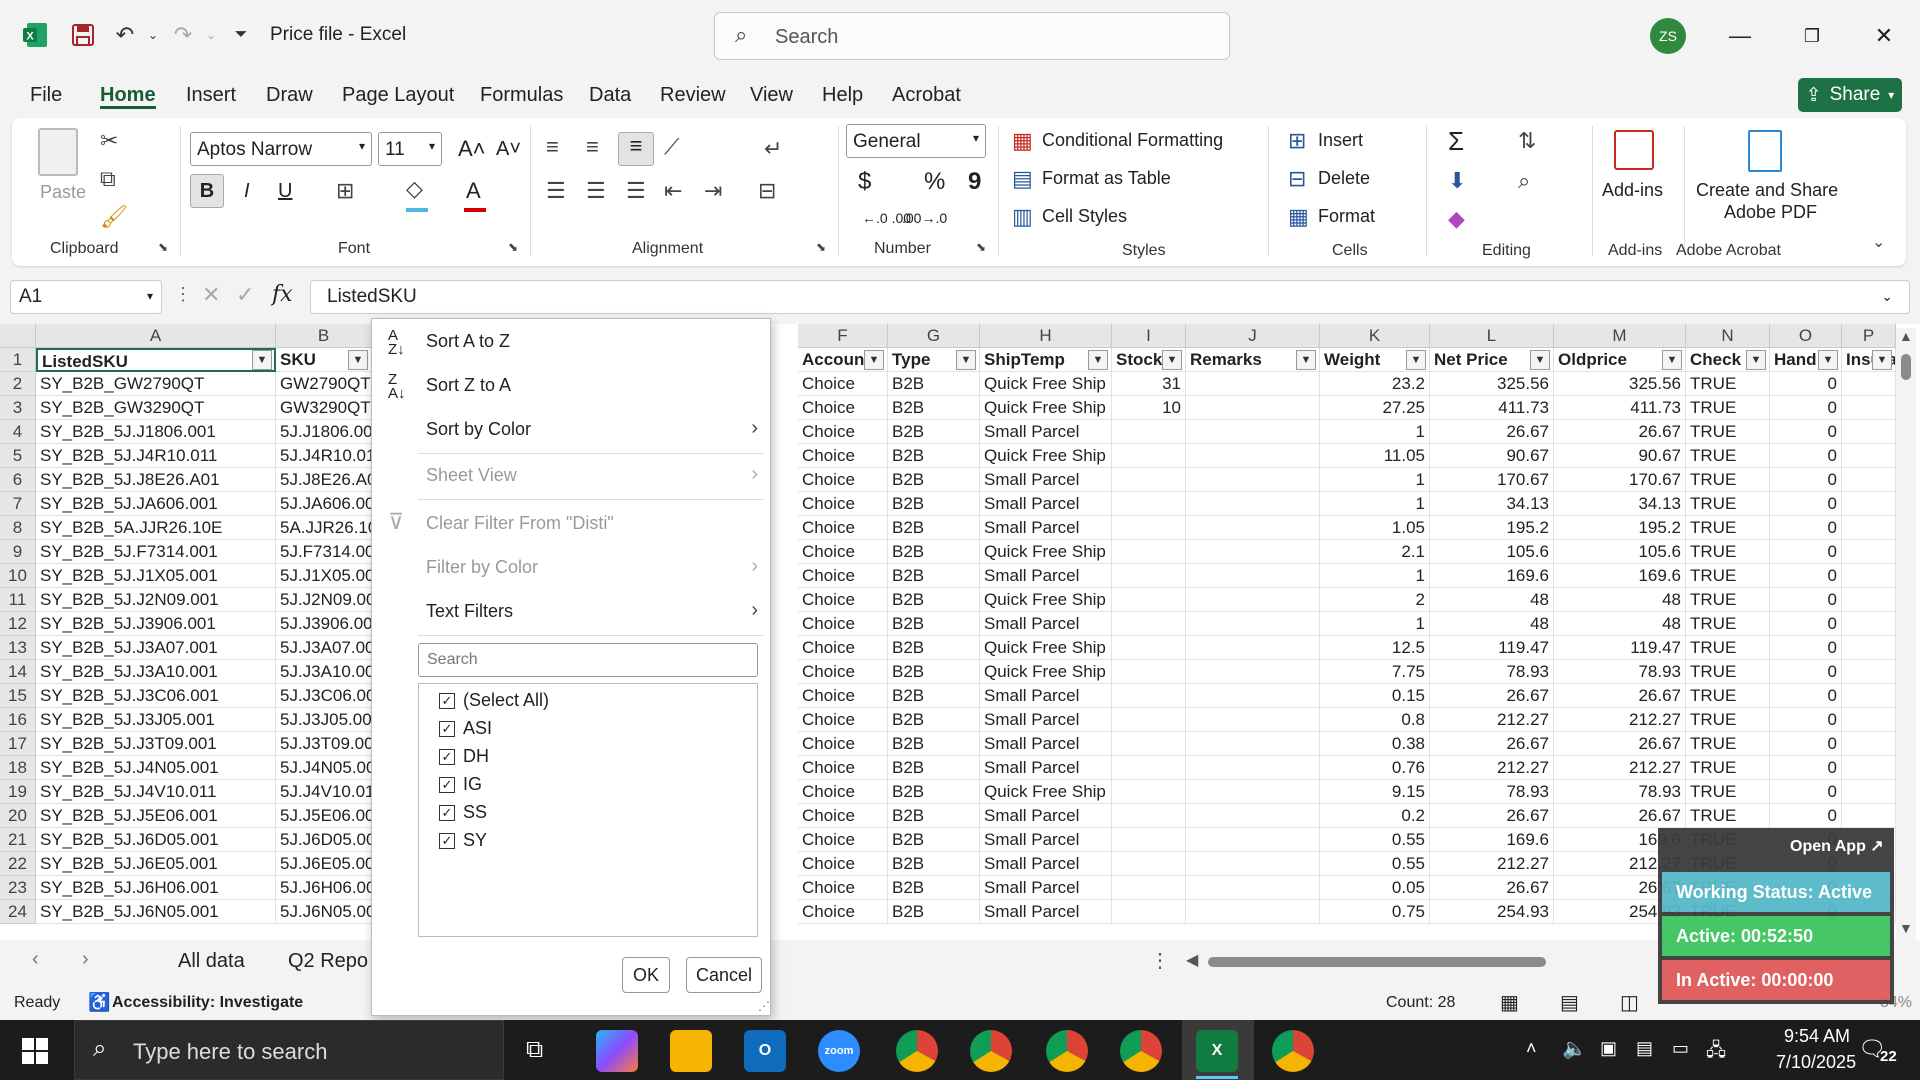 The height and width of the screenshot is (1080, 1920). Describe the element at coordinates (1492, 384) in the screenshot. I see `table-cell: 325.56` at that location.